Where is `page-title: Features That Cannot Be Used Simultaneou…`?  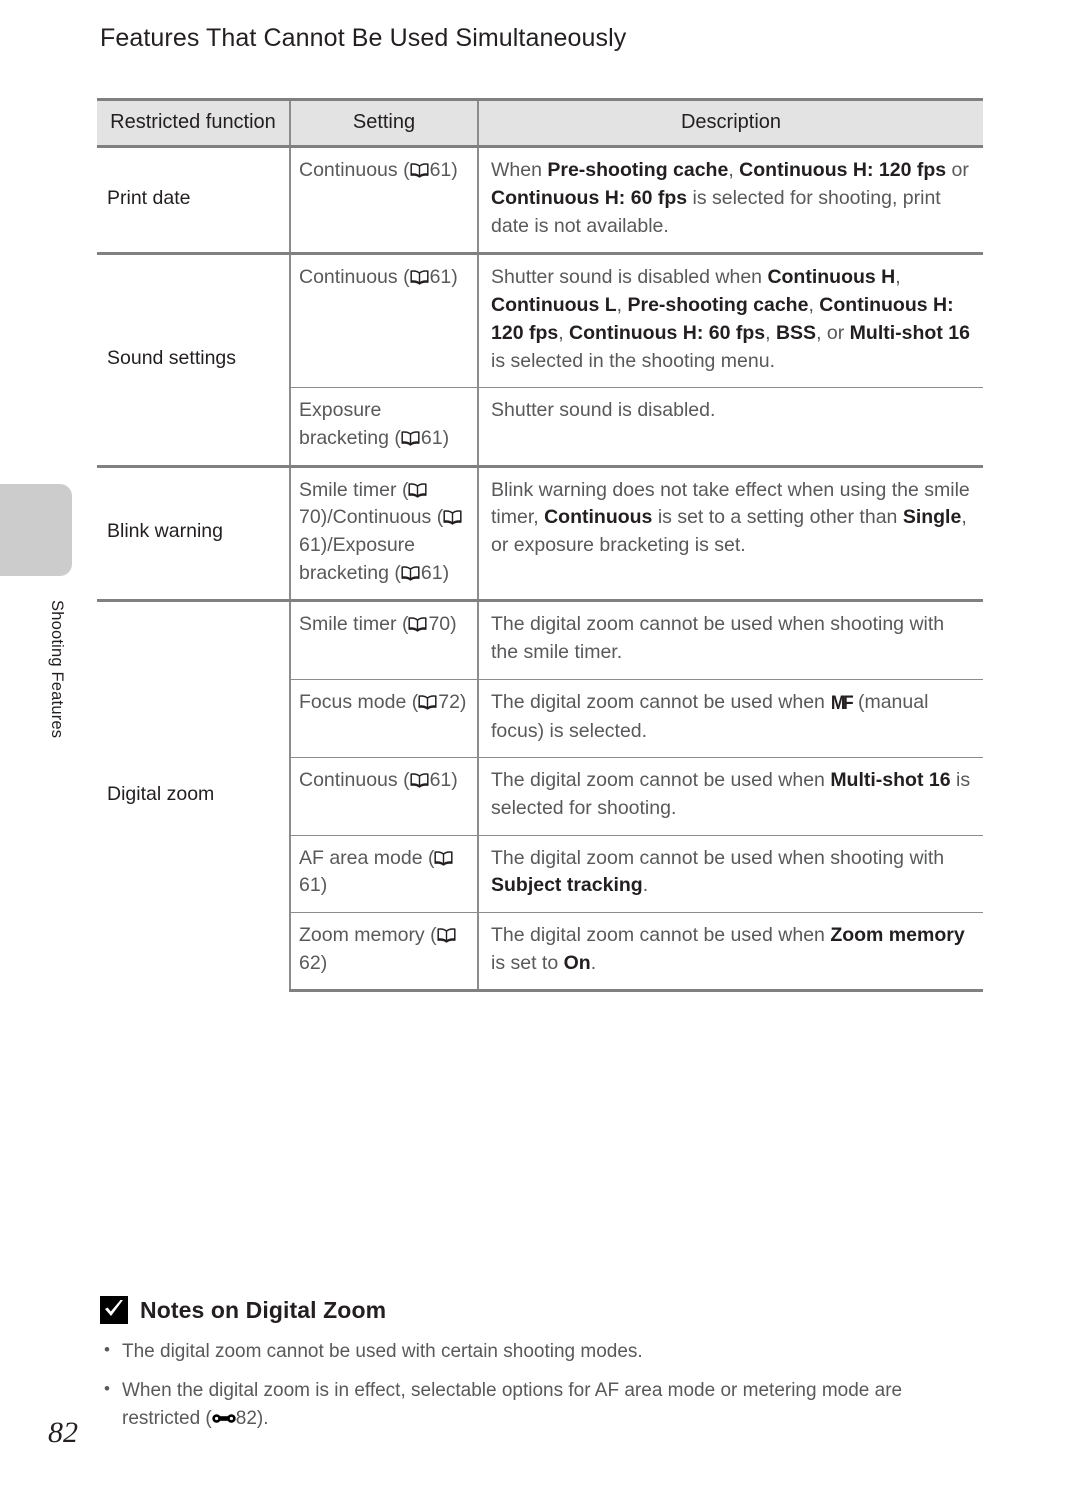 page-title: Features That Cannot Be Used Simultaneou… is located at coordinates (363, 38).